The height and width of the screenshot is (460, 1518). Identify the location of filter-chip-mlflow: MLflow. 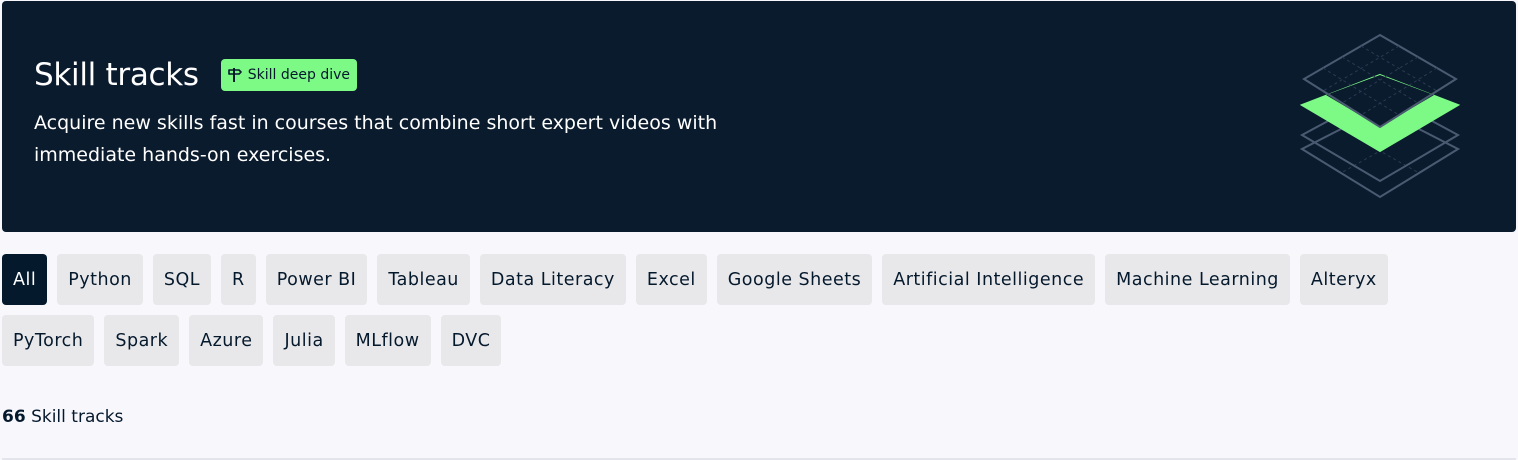
(387, 340).